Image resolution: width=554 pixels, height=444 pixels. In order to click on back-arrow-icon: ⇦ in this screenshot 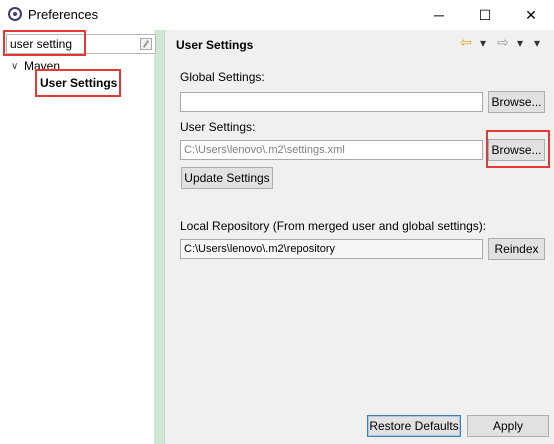, I will do `click(466, 42)`.